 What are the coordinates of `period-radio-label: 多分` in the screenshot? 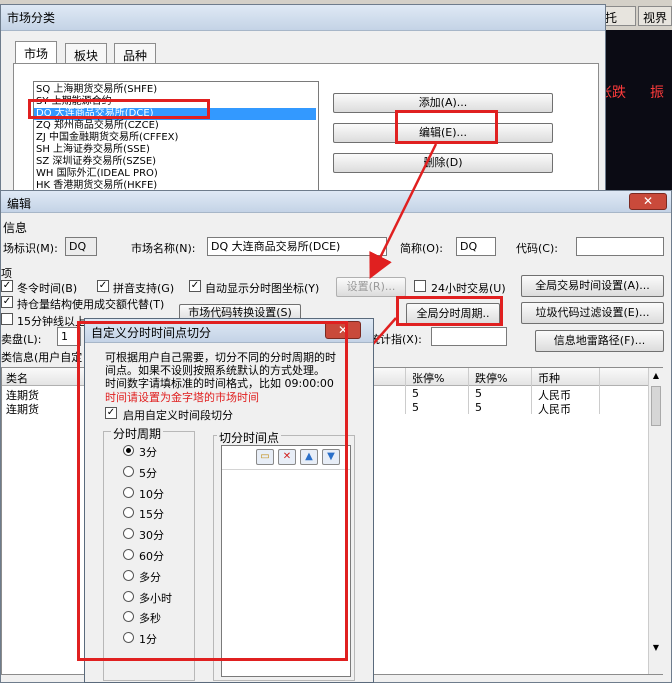 It's located at (150, 577).